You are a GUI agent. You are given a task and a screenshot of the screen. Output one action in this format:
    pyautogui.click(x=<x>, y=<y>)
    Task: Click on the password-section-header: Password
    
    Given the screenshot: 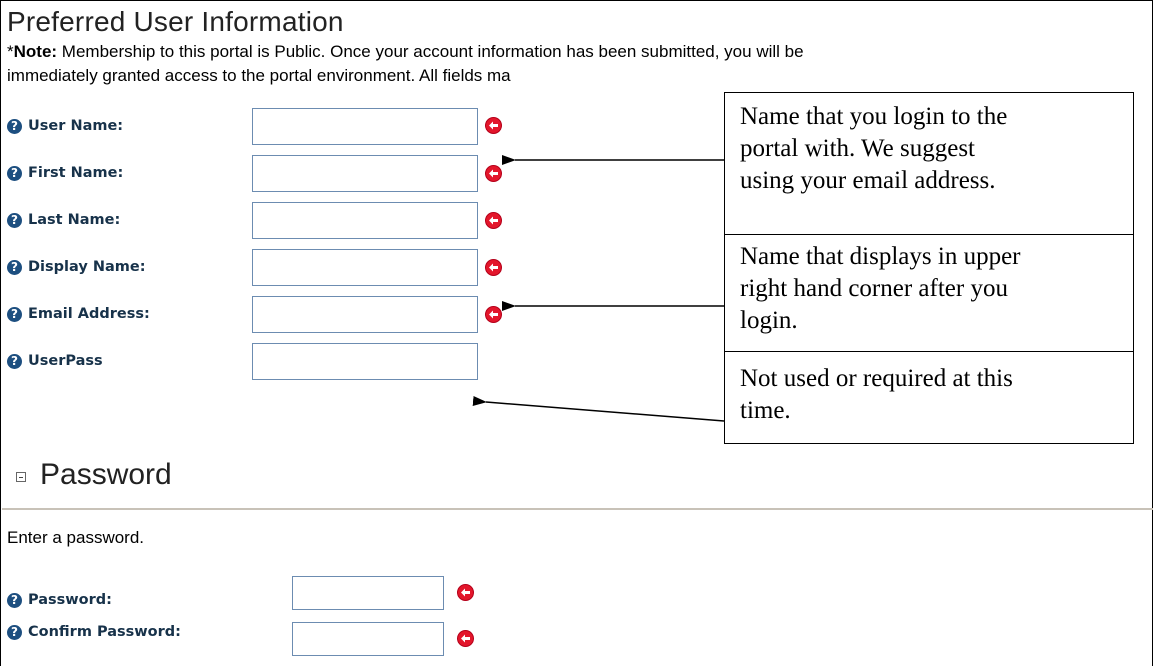 What is the action you would take?
    pyautogui.click(x=94, y=475)
    